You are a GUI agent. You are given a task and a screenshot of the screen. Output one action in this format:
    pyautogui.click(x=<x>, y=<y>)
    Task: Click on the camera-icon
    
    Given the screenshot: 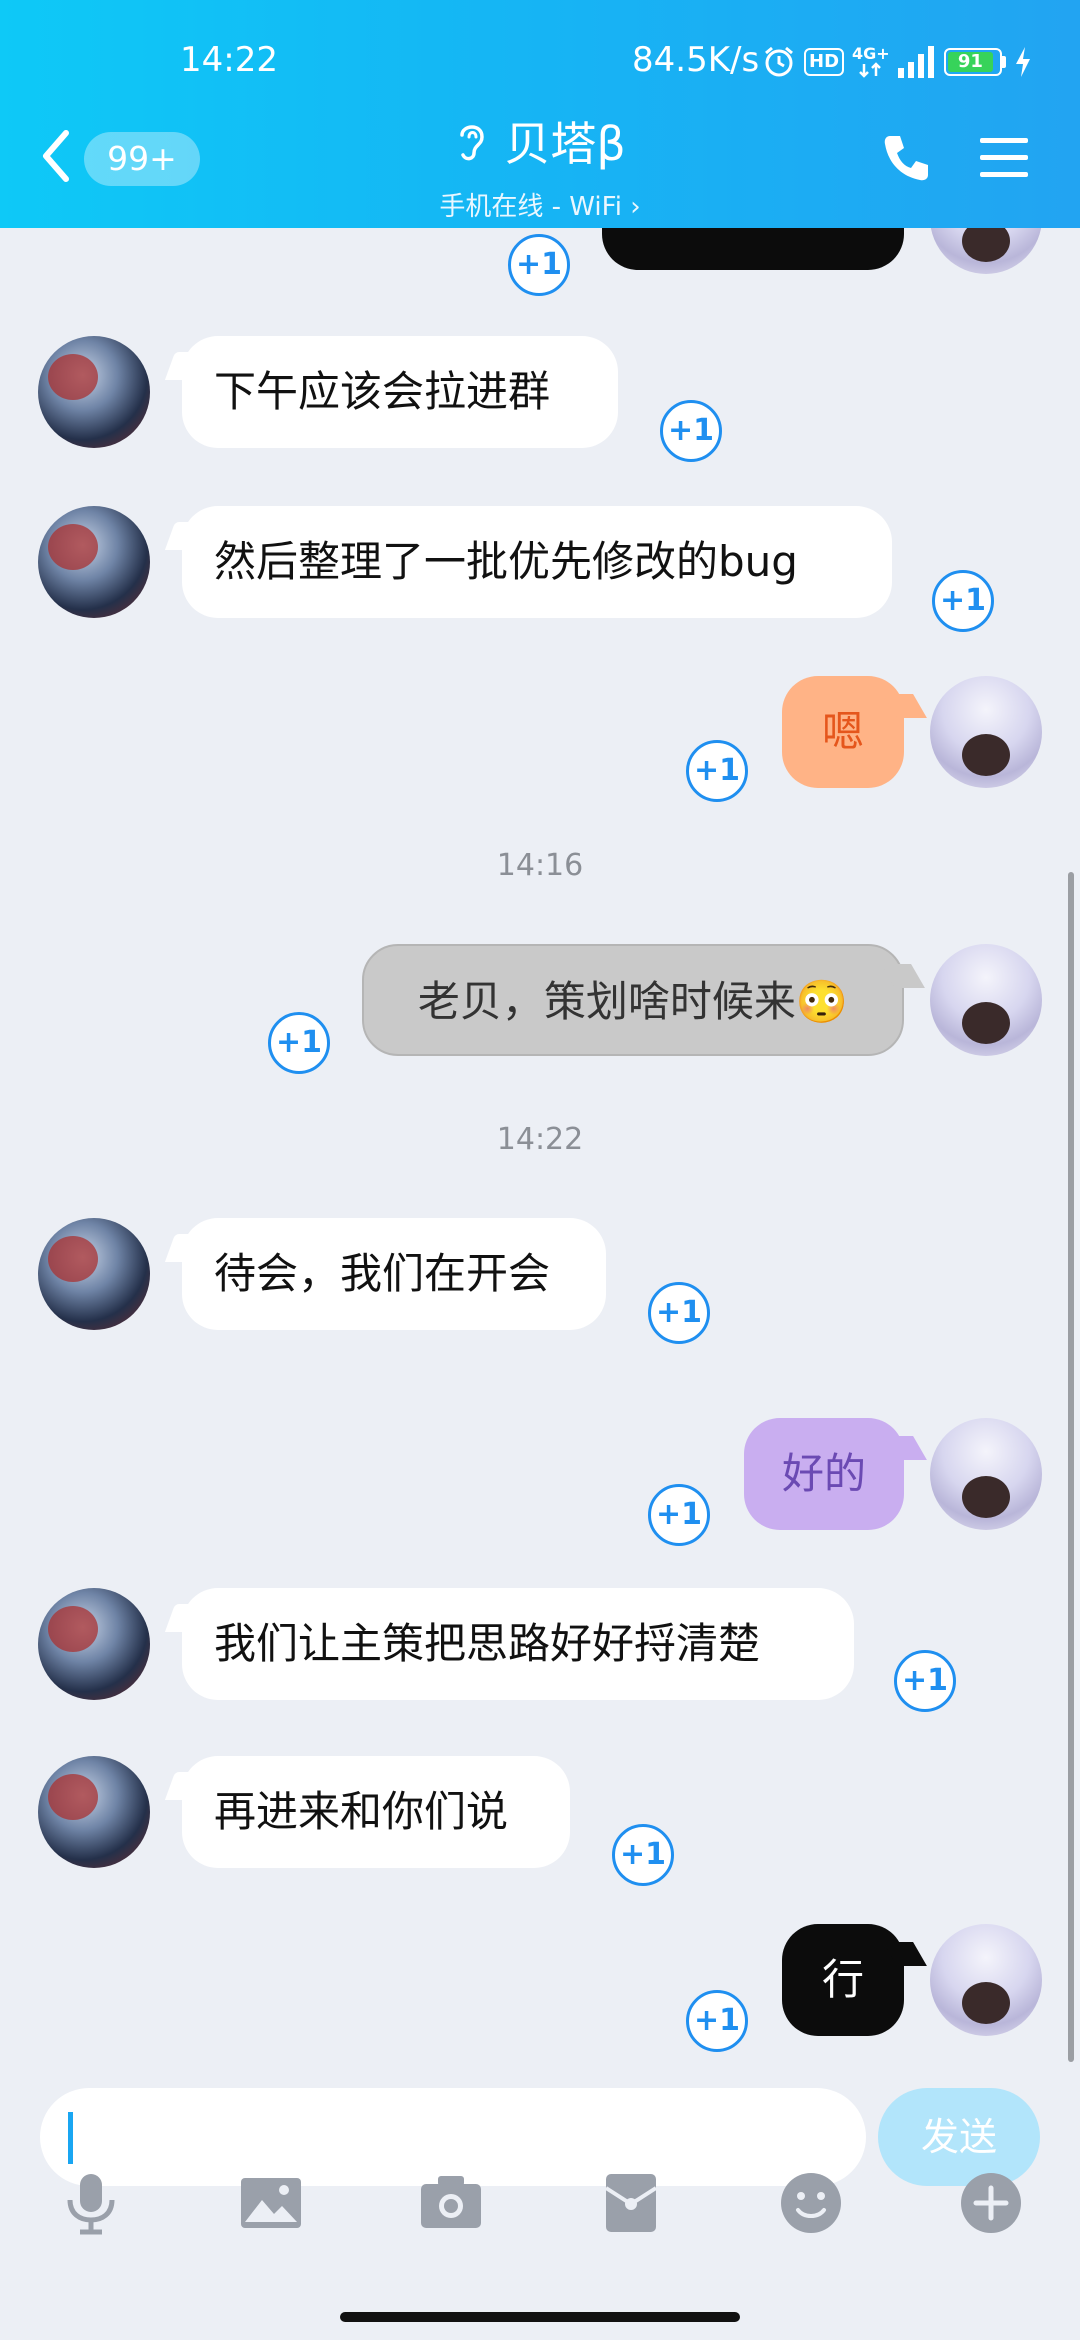 What is the action you would take?
    pyautogui.click(x=451, y=2202)
    